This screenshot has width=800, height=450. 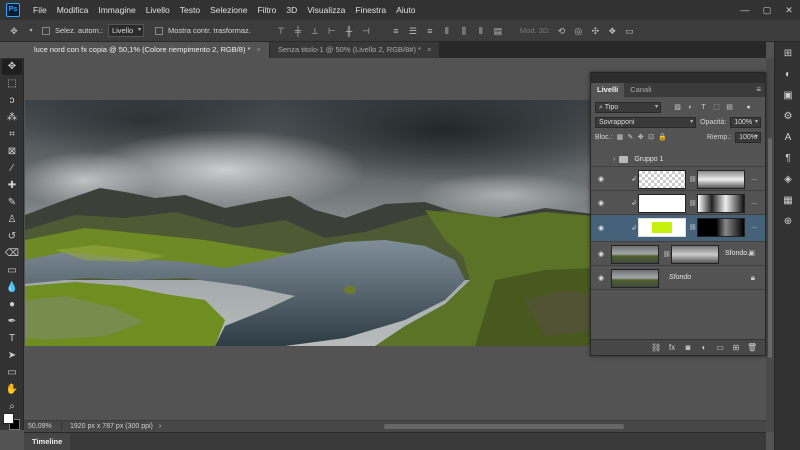 I want to click on roll-3d-icon: ◎, so click(x=578, y=31).